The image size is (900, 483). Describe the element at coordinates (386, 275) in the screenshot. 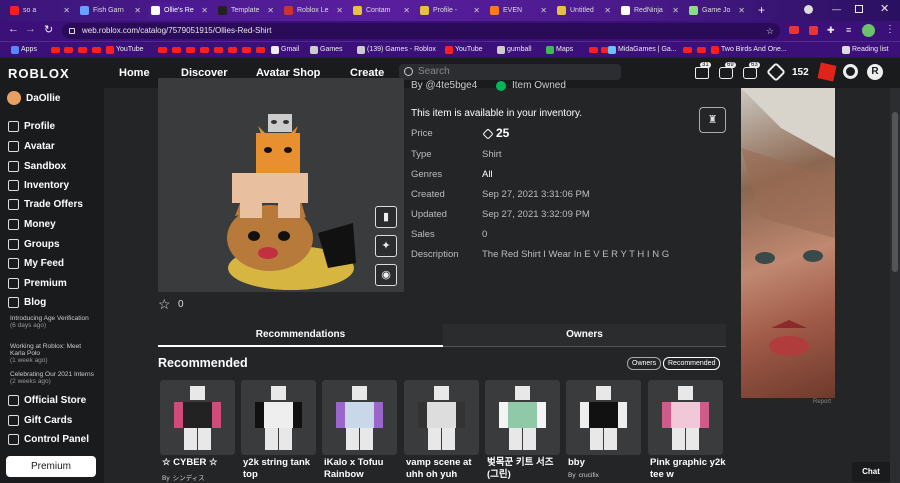

I see `hide-3d-icon: ◉` at that location.